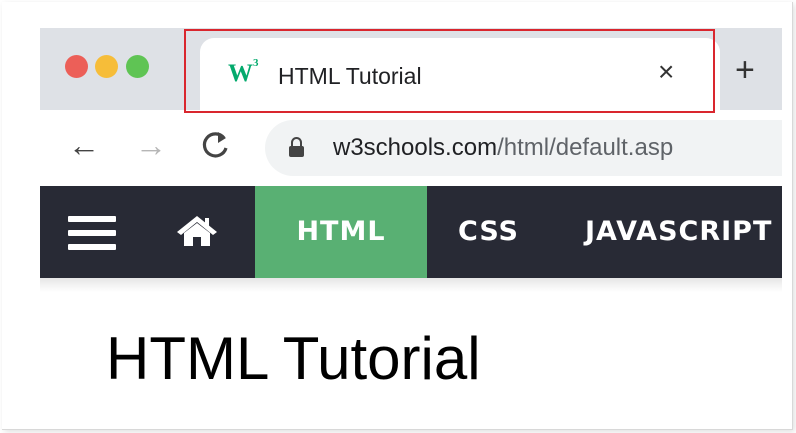 The image size is (796, 433). I want to click on reload-icon, so click(215, 149).